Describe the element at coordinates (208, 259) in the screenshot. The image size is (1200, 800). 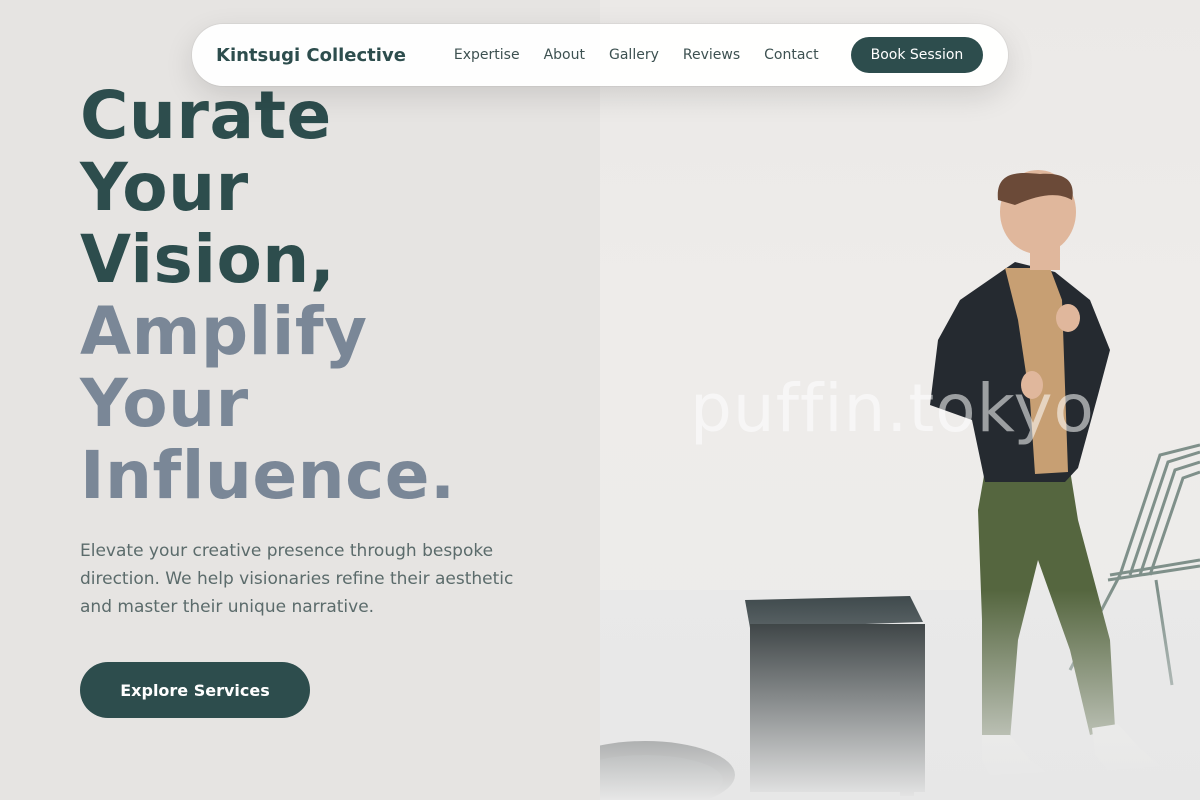
I see `headline-line: Vision,` at that location.